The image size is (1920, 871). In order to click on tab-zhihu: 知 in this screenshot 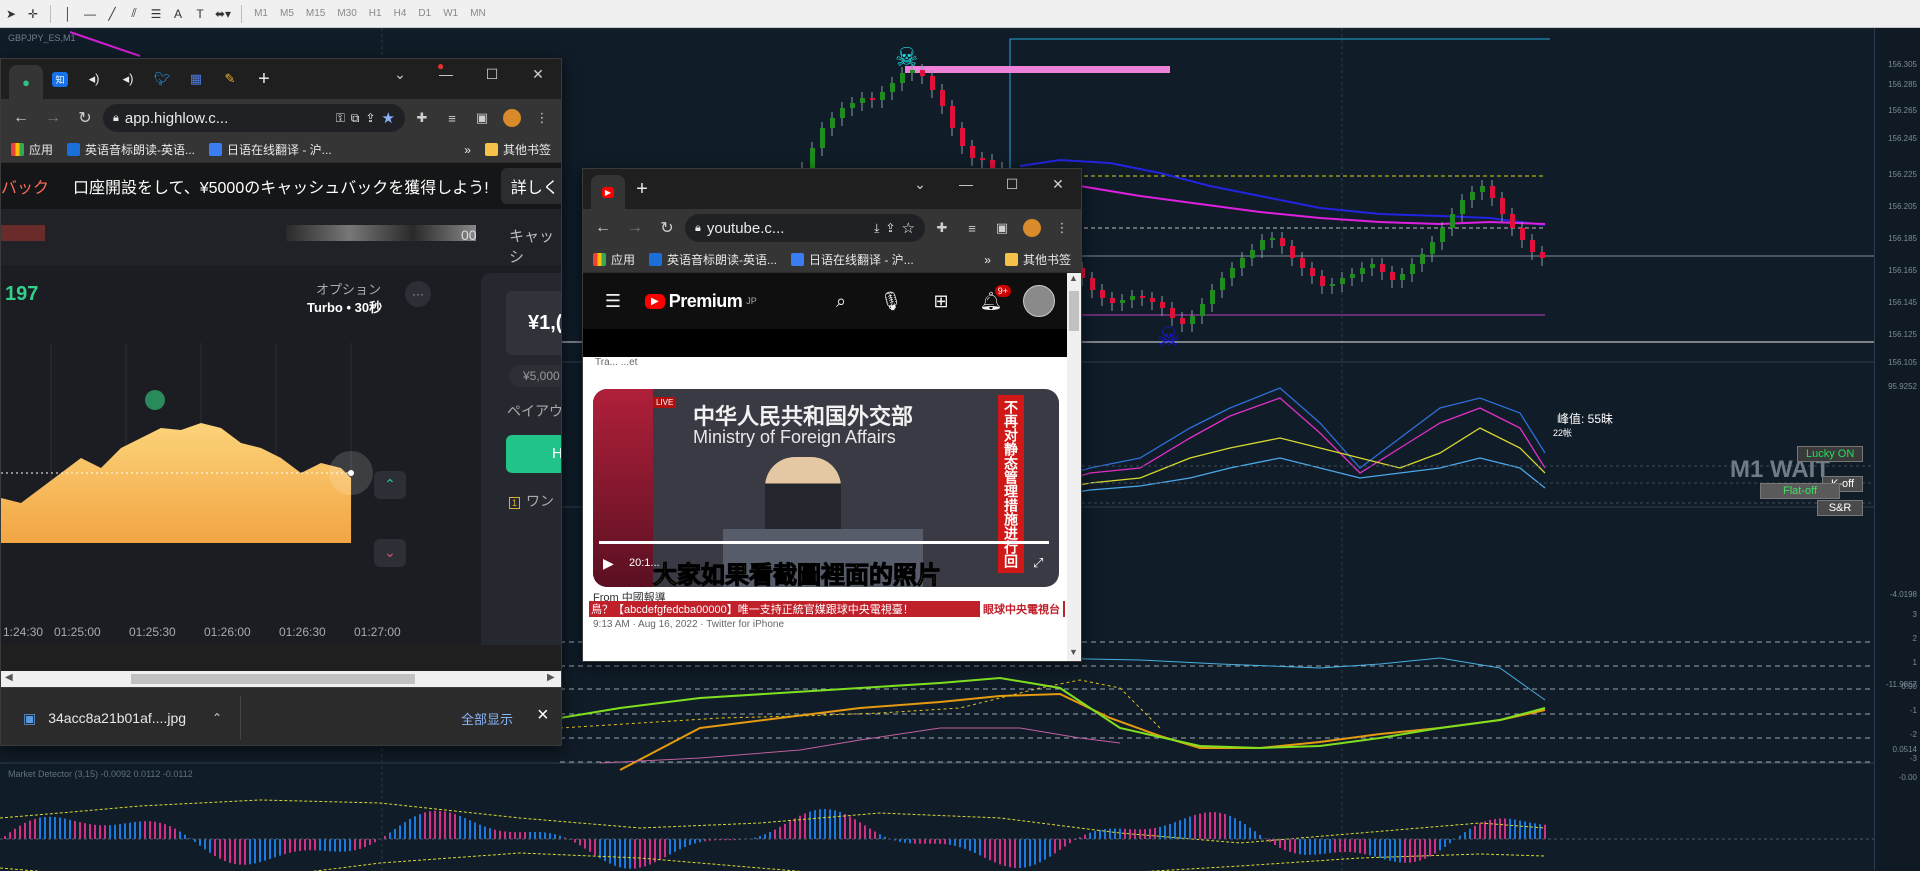, I will do `click(60, 79)`.